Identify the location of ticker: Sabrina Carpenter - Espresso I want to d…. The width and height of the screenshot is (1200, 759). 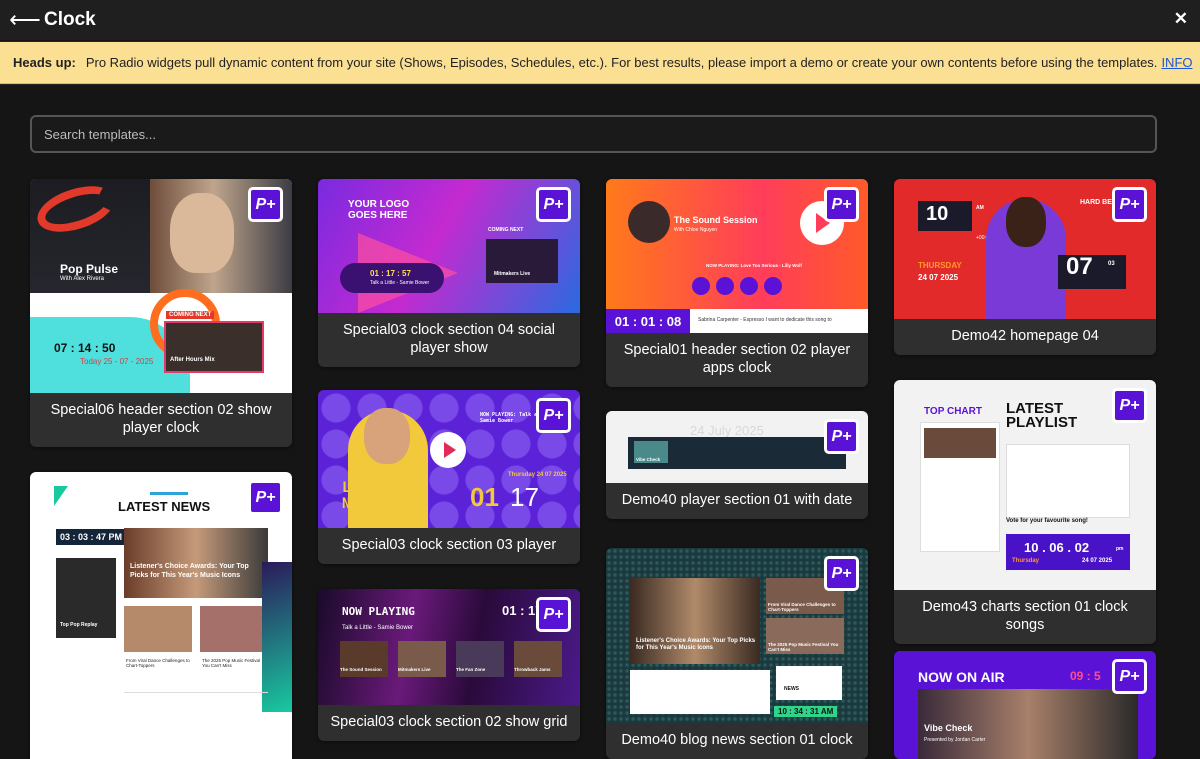
(765, 320).